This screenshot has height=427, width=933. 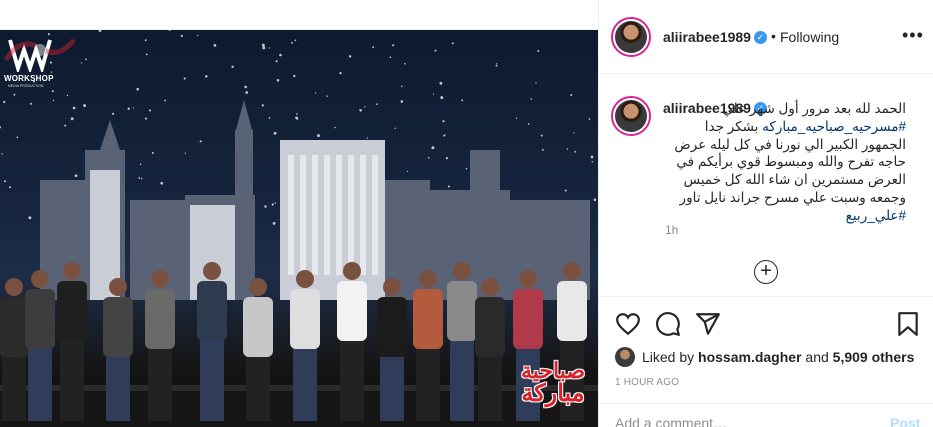 I want to click on share-icon, so click(x=708, y=324).